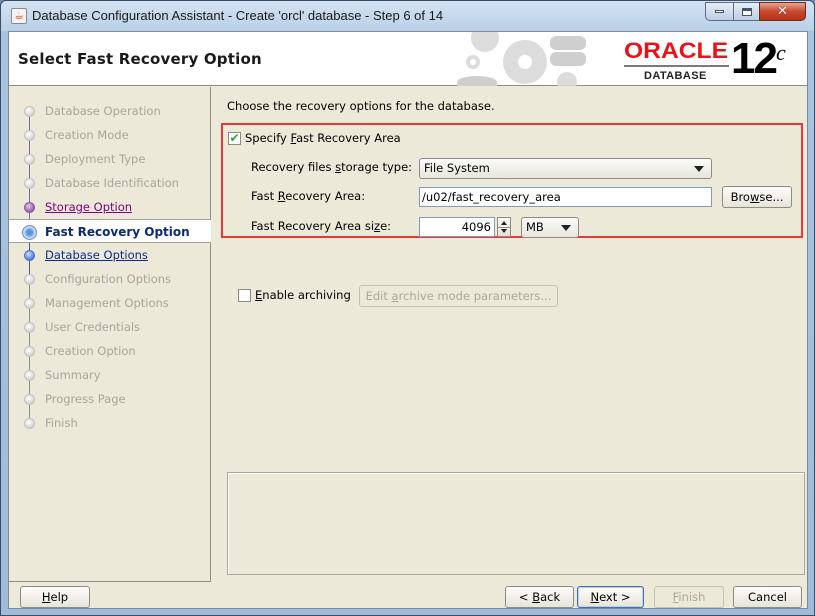 This screenshot has width=815, height=616. What do you see at coordinates (386, 226) in the screenshot?
I see `label-text: e:` at bounding box center [386, 226].